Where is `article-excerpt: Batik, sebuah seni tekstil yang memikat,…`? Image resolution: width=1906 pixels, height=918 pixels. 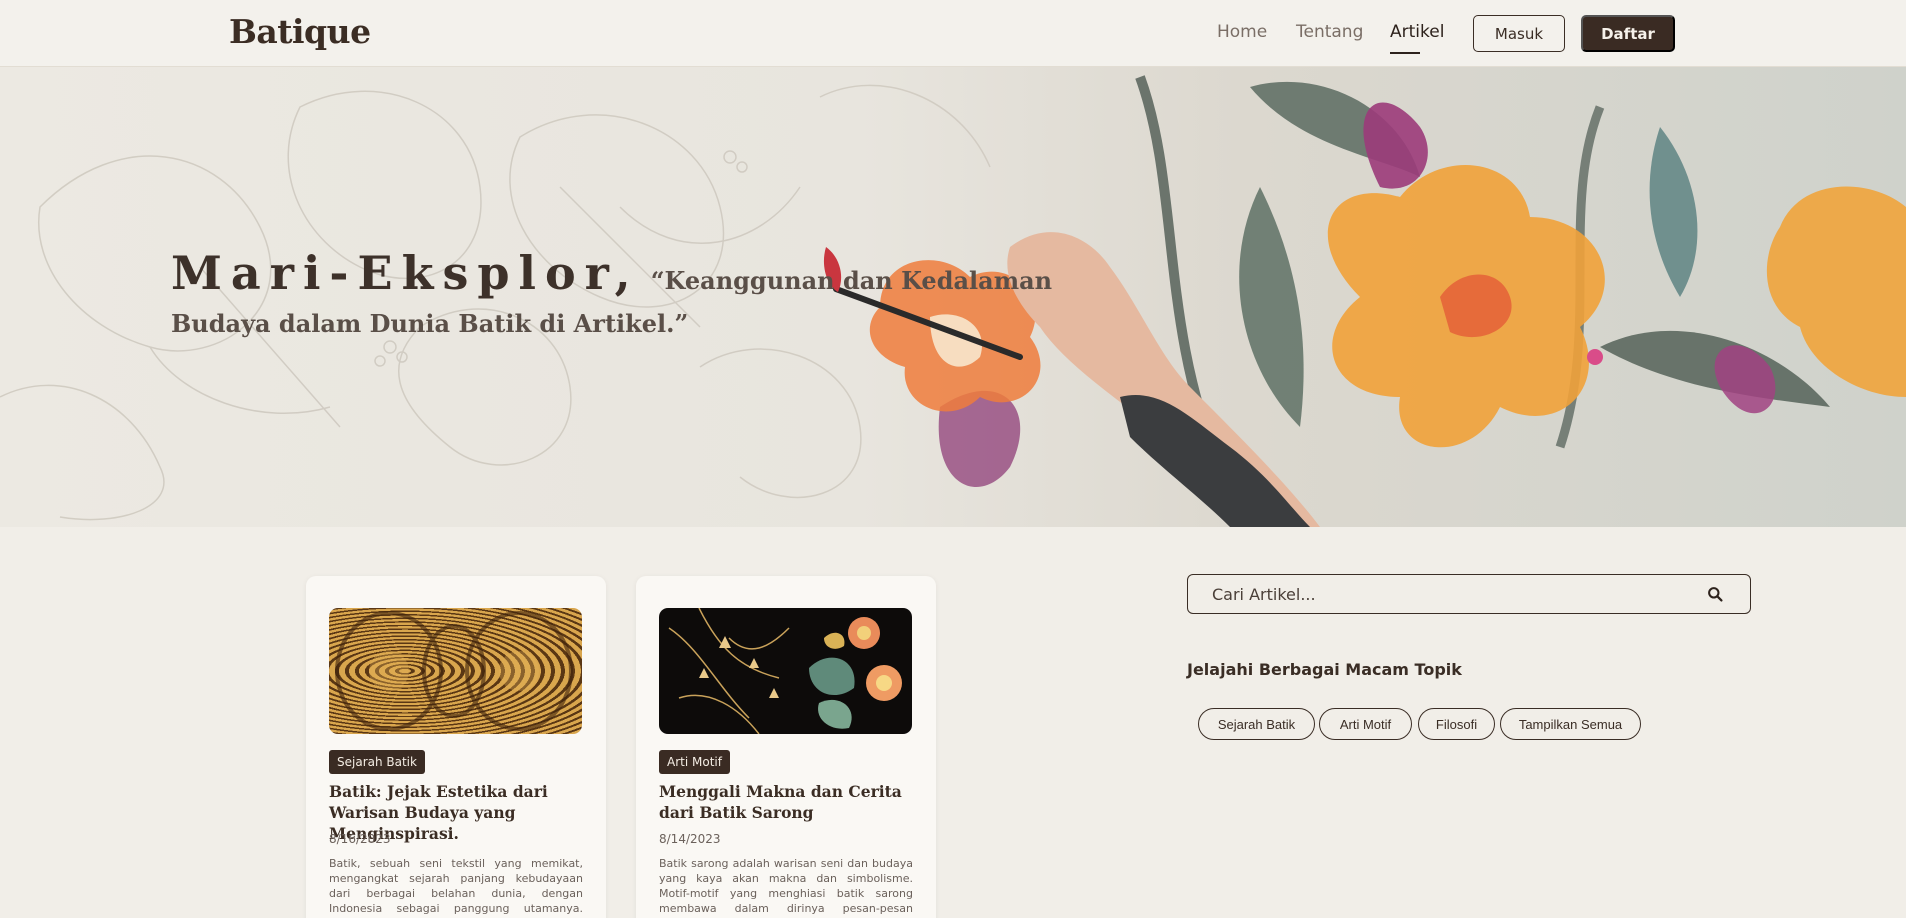
article-excerpt: Batik, sebuah seni tekstil yang memikat,… is located at coordinates (456, 887).